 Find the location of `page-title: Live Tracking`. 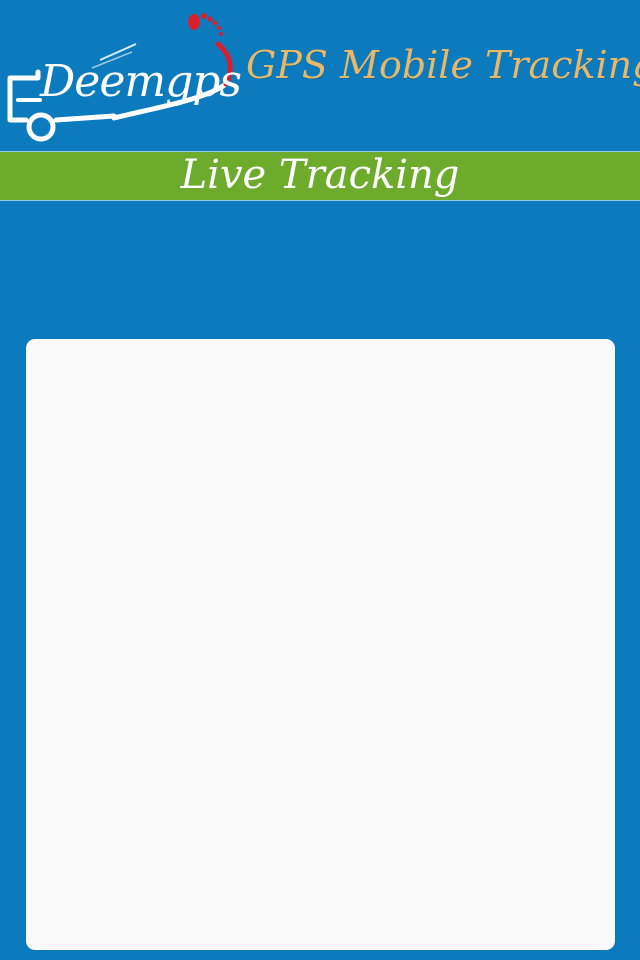

page-title: Live Tracking is located at coordinates (320, 175).